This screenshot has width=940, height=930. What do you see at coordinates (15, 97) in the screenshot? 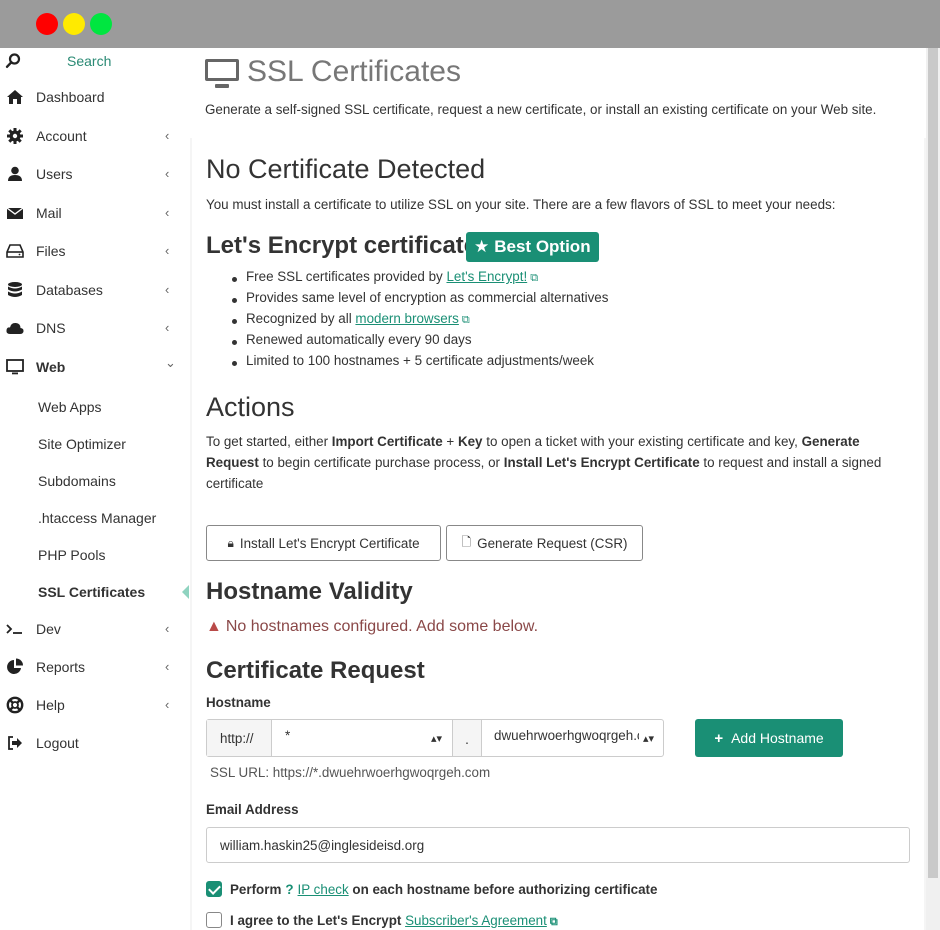
I see `home-icon` at bounding box center [15, 97].